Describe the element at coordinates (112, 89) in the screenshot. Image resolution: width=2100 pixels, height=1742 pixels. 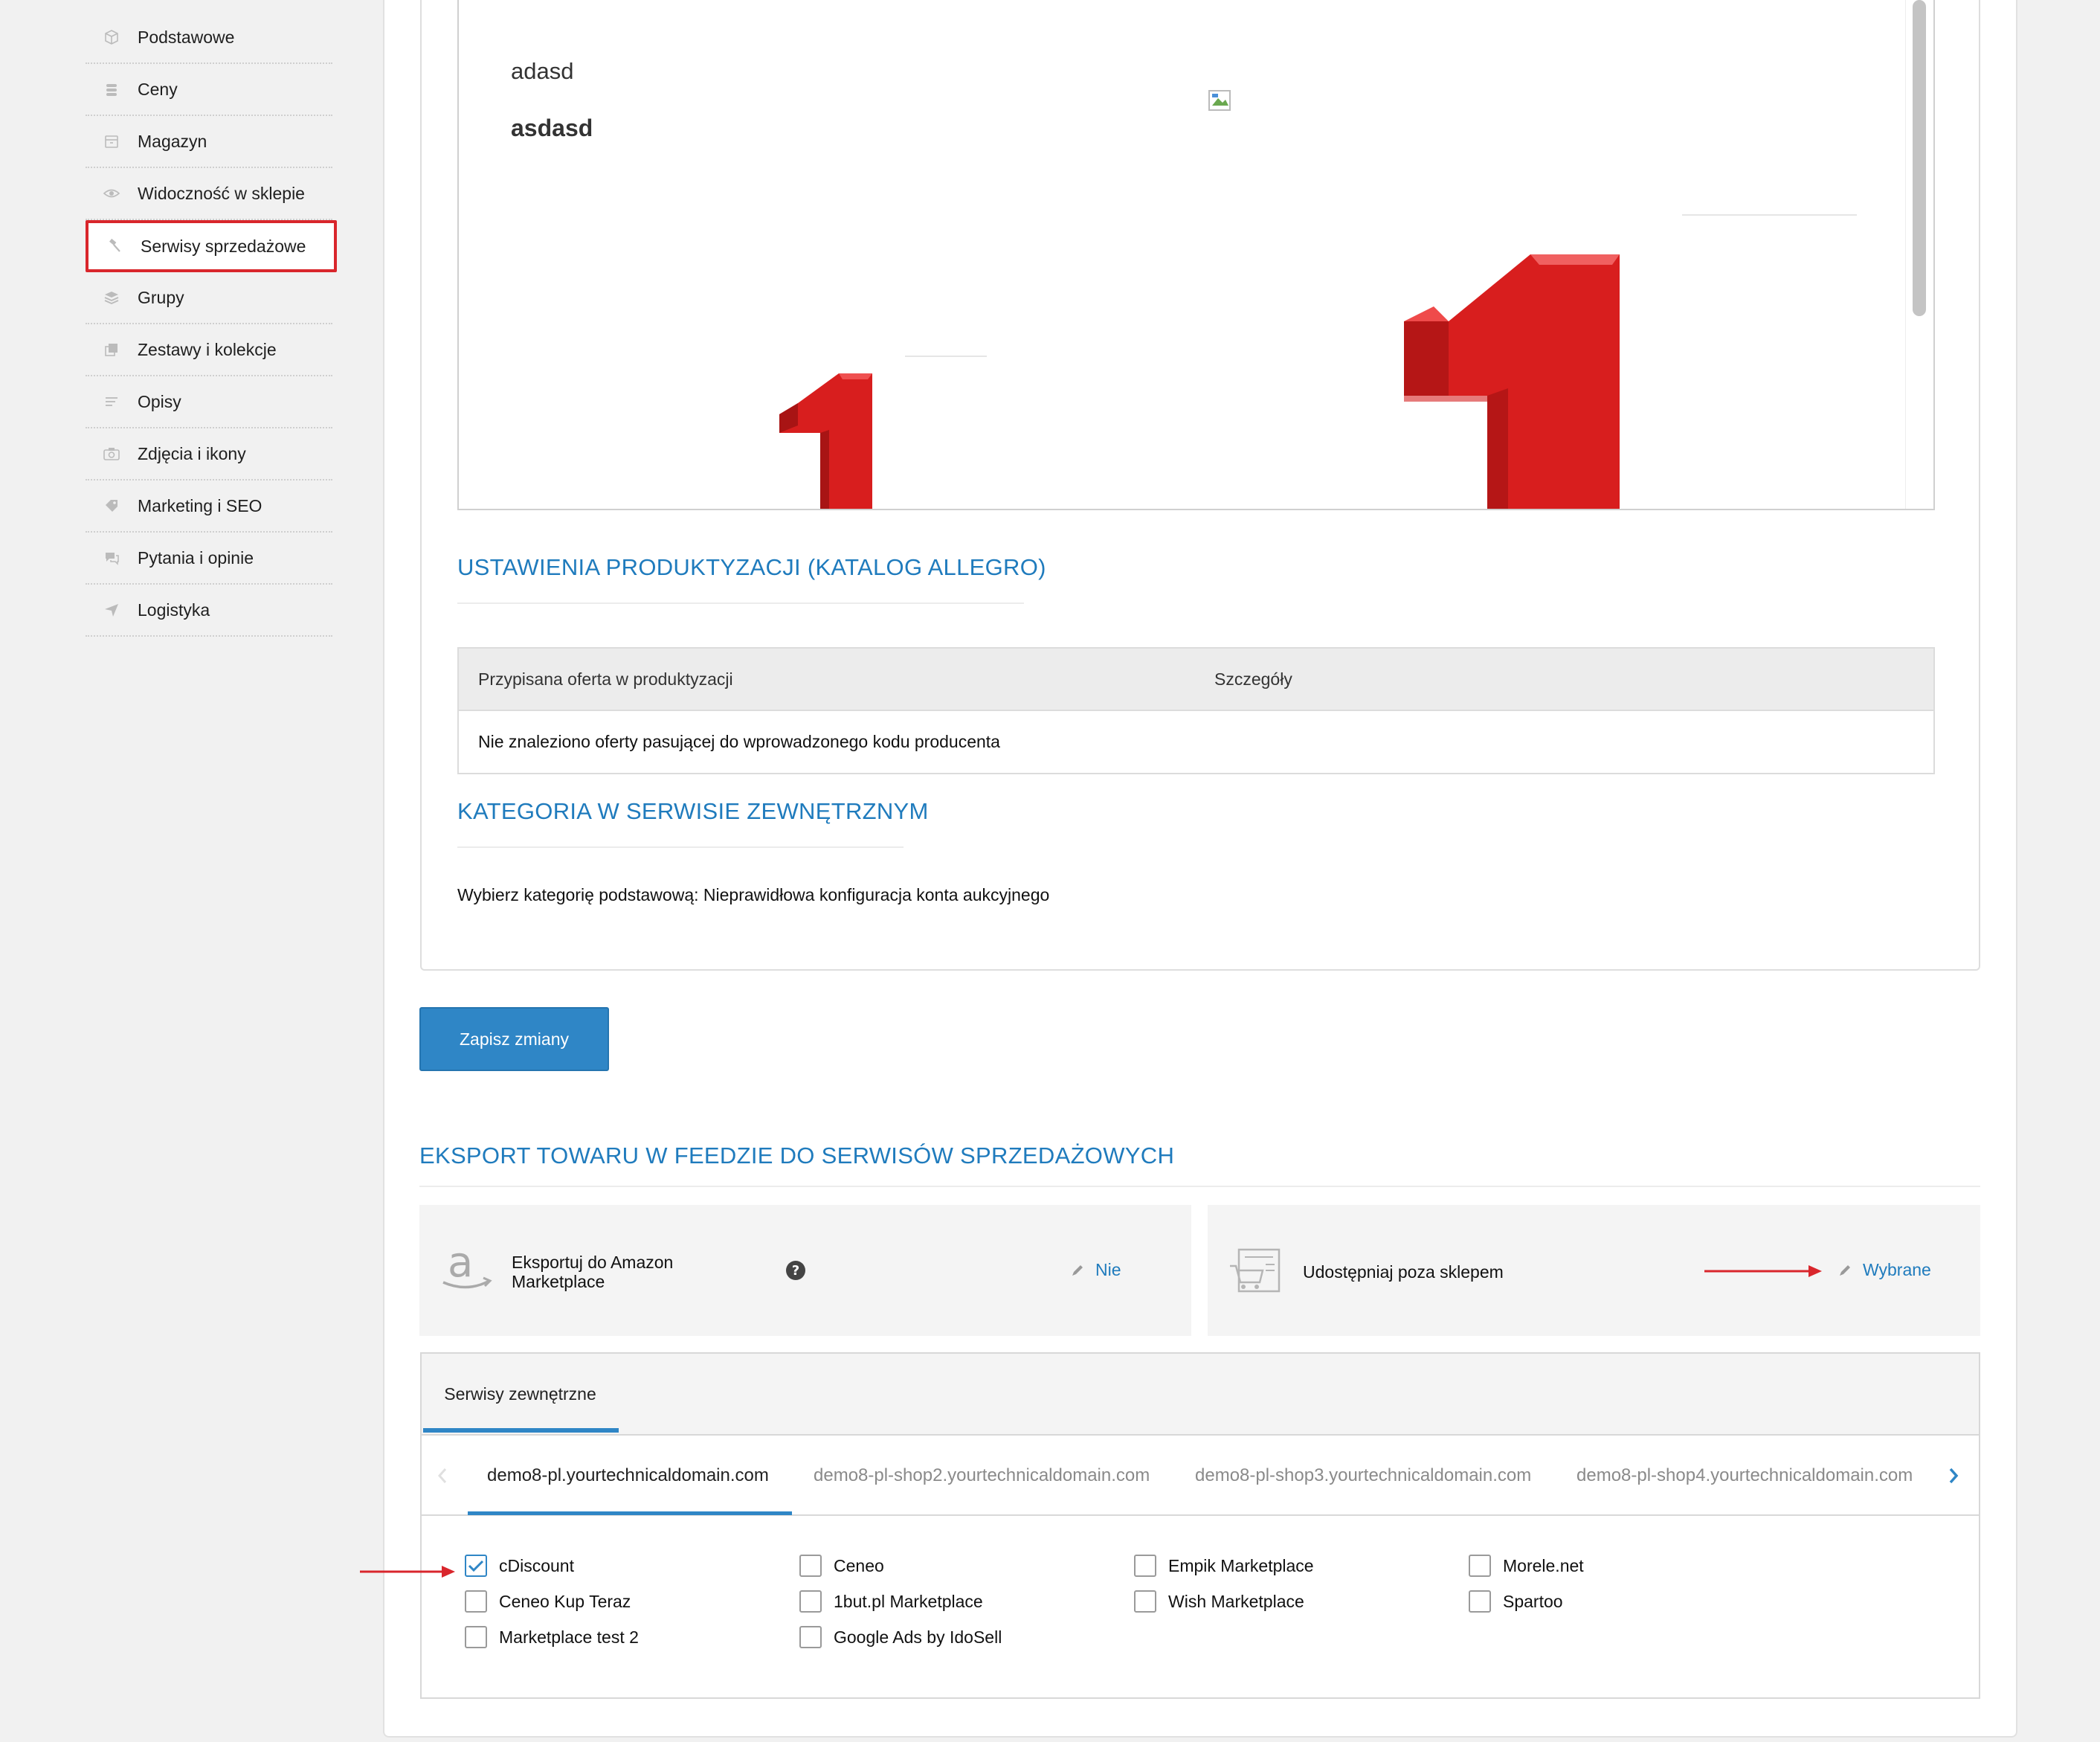
I see `coins-icon` at that location.